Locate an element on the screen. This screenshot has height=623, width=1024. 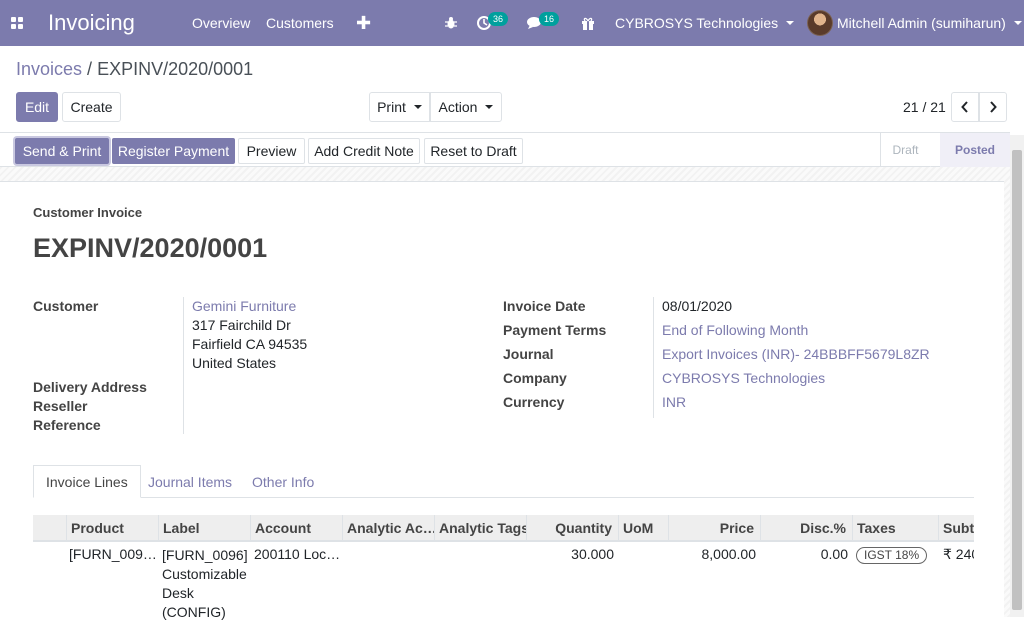
address-line-1: 317 Fairchild Dr is located at coordinates (241, 325).